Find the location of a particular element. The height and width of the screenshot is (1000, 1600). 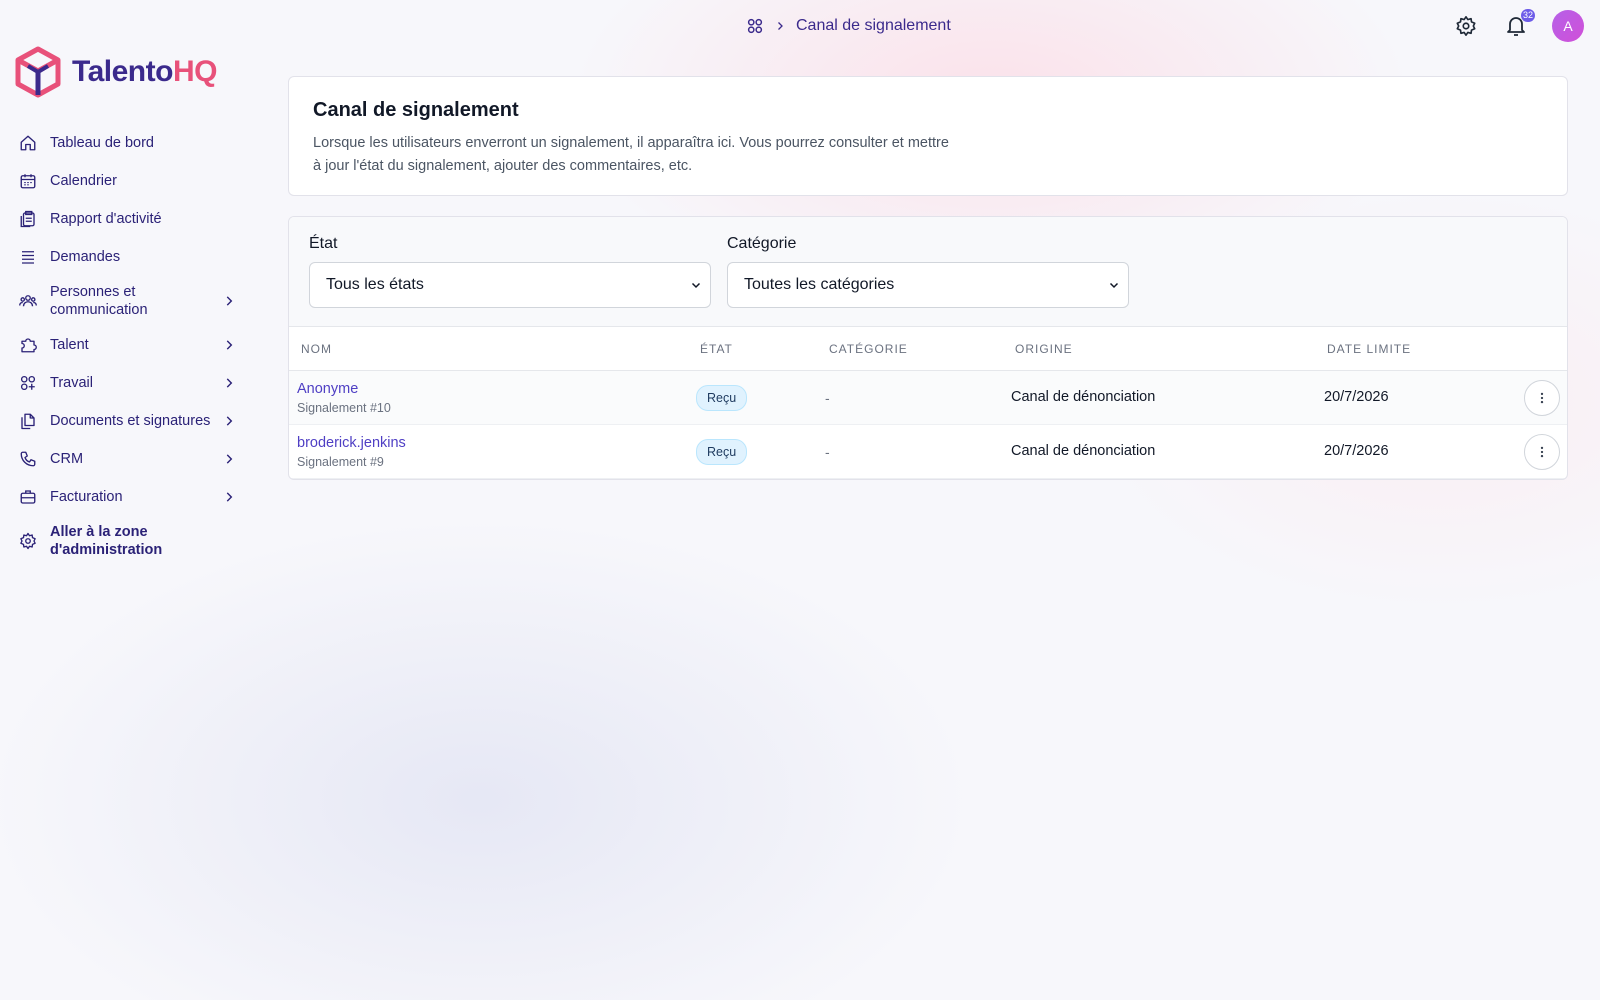

sidebar-item-label: Facturation is located at coordinates (86, 497).